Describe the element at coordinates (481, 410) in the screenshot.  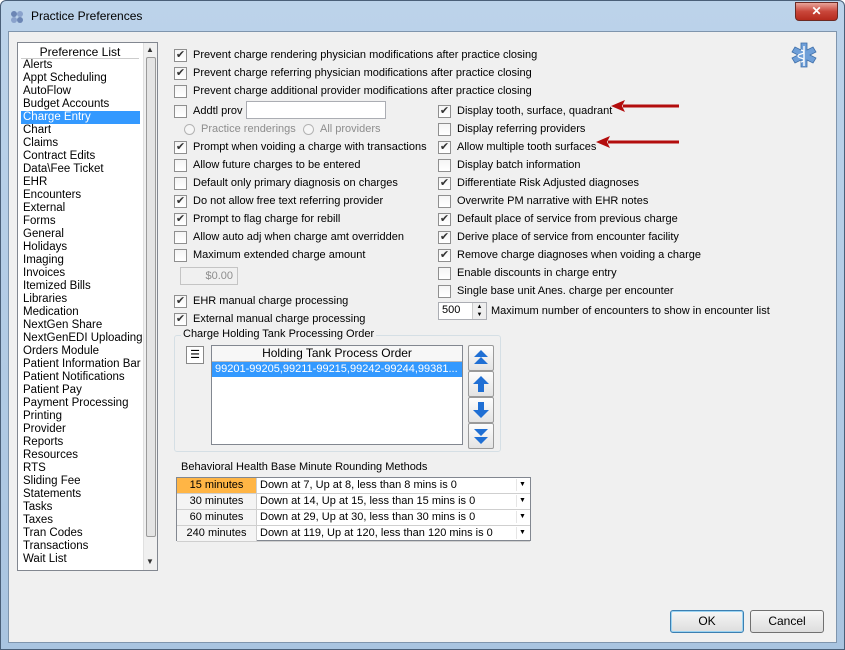
I see `move-down-button` at that location.